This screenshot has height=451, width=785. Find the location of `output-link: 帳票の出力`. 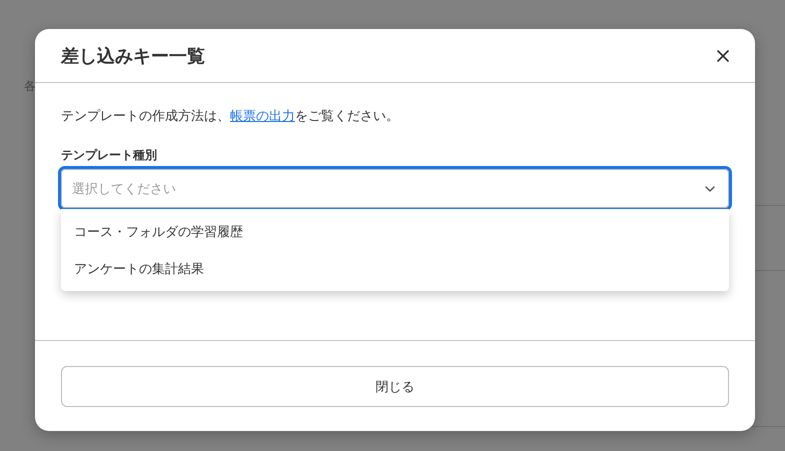

output-link: 帳票の出力 is located at coordinates (262, 116).